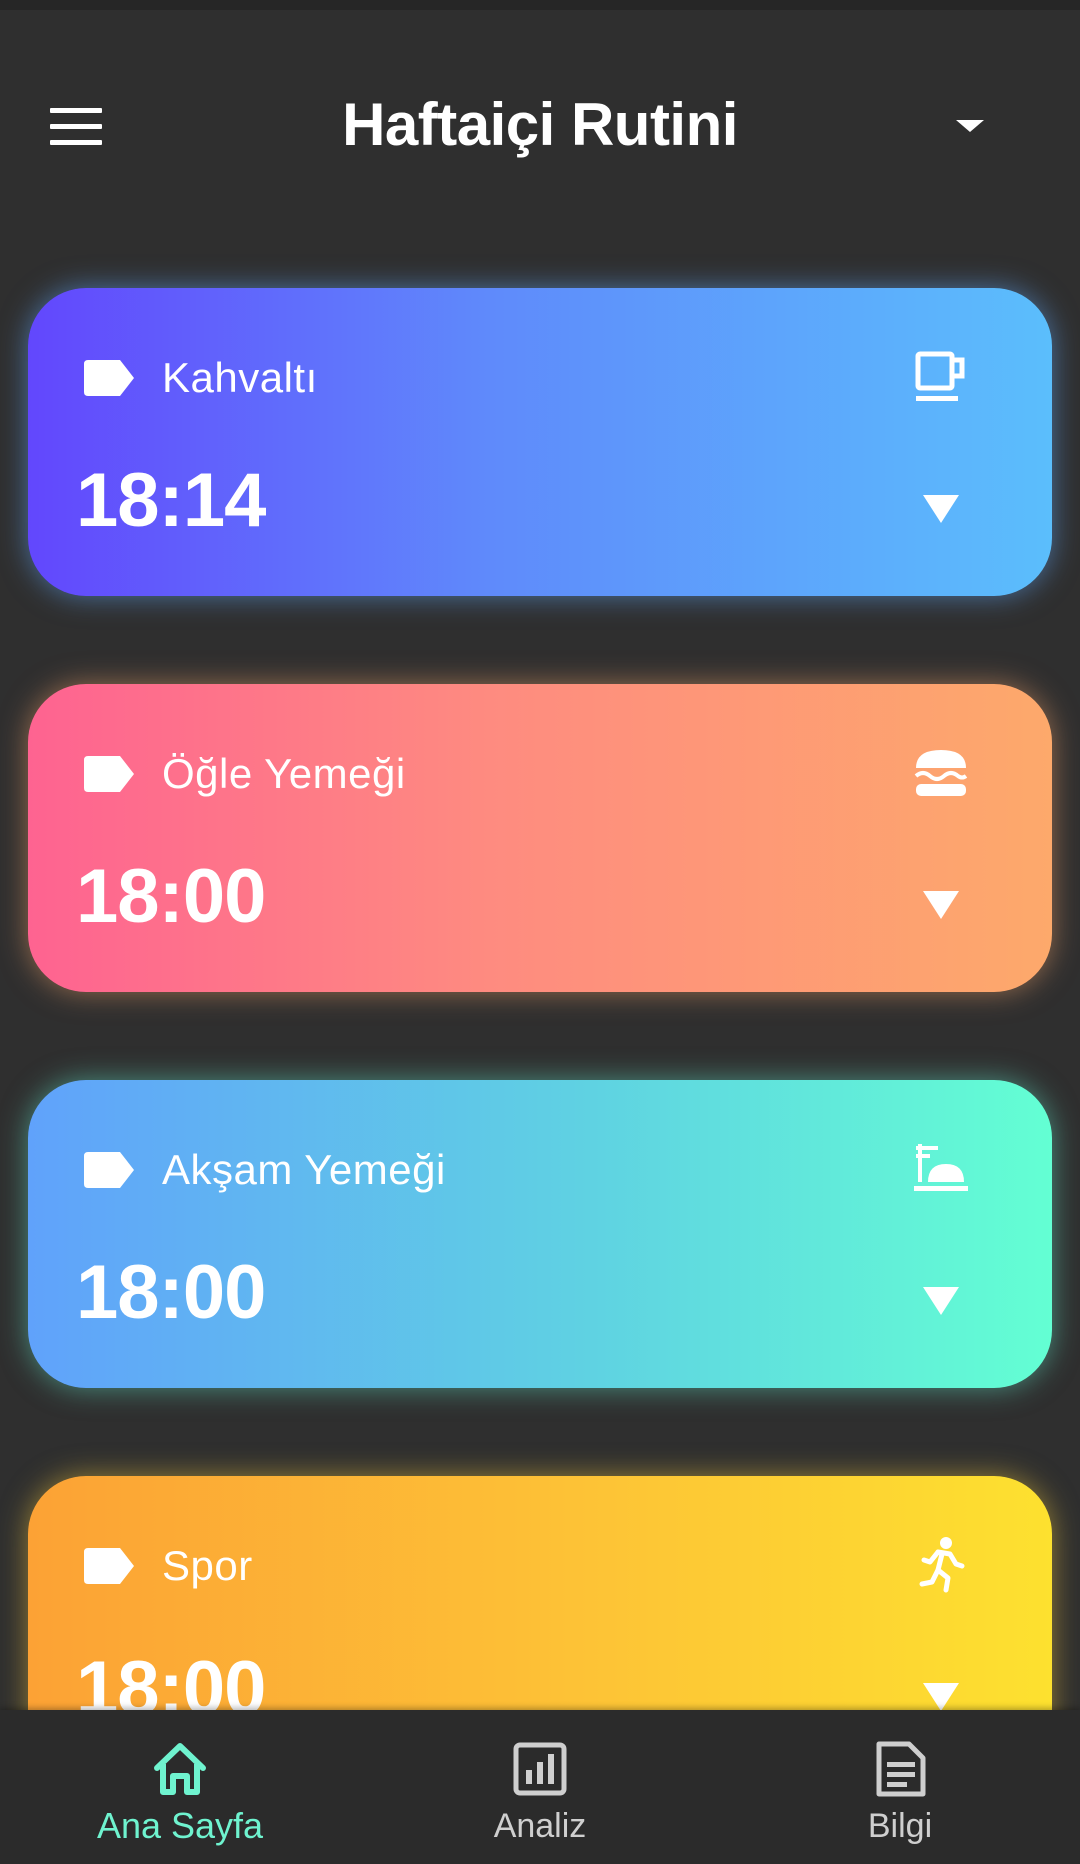  I want to click on app-header: Haftaiçi Rutini, so click(540, 128).